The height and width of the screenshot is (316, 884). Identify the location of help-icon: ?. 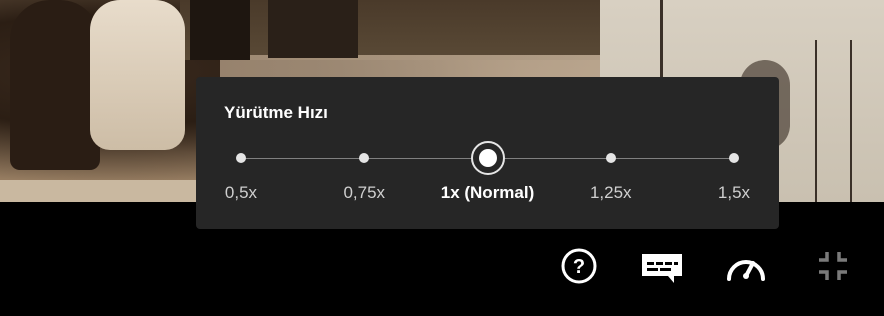
(579, 266).